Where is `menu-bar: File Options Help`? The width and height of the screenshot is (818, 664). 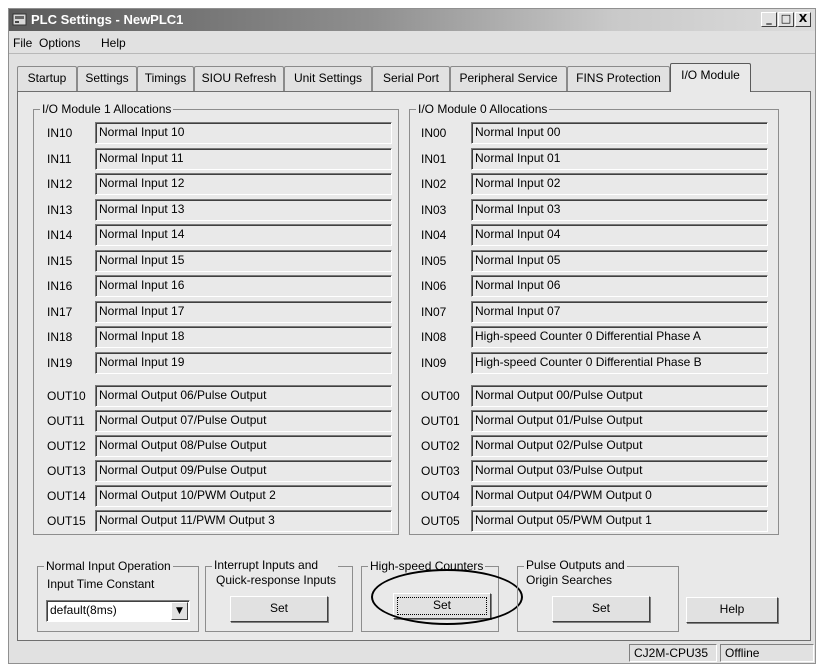 menu-bar: File Options Help is located at coordinates (412, 43).